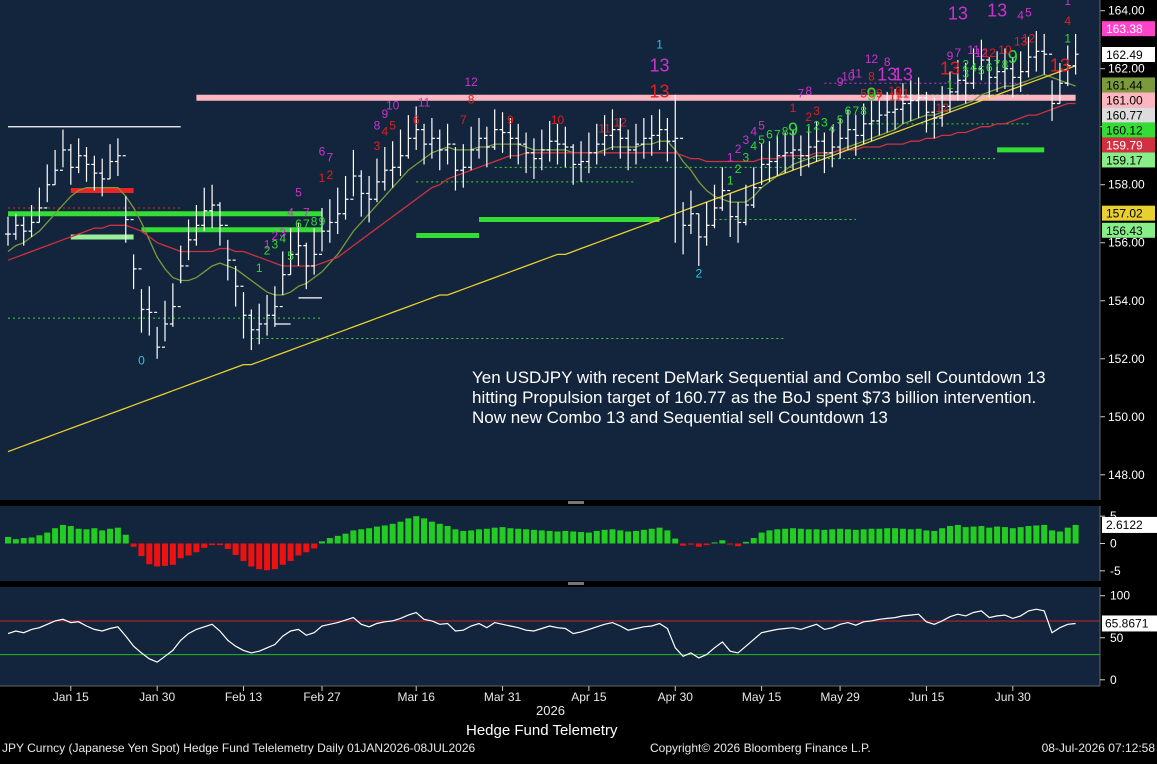 The image size is (1157, 764). I want to click on price-tag-label: 156.43, so click(1124, 231).